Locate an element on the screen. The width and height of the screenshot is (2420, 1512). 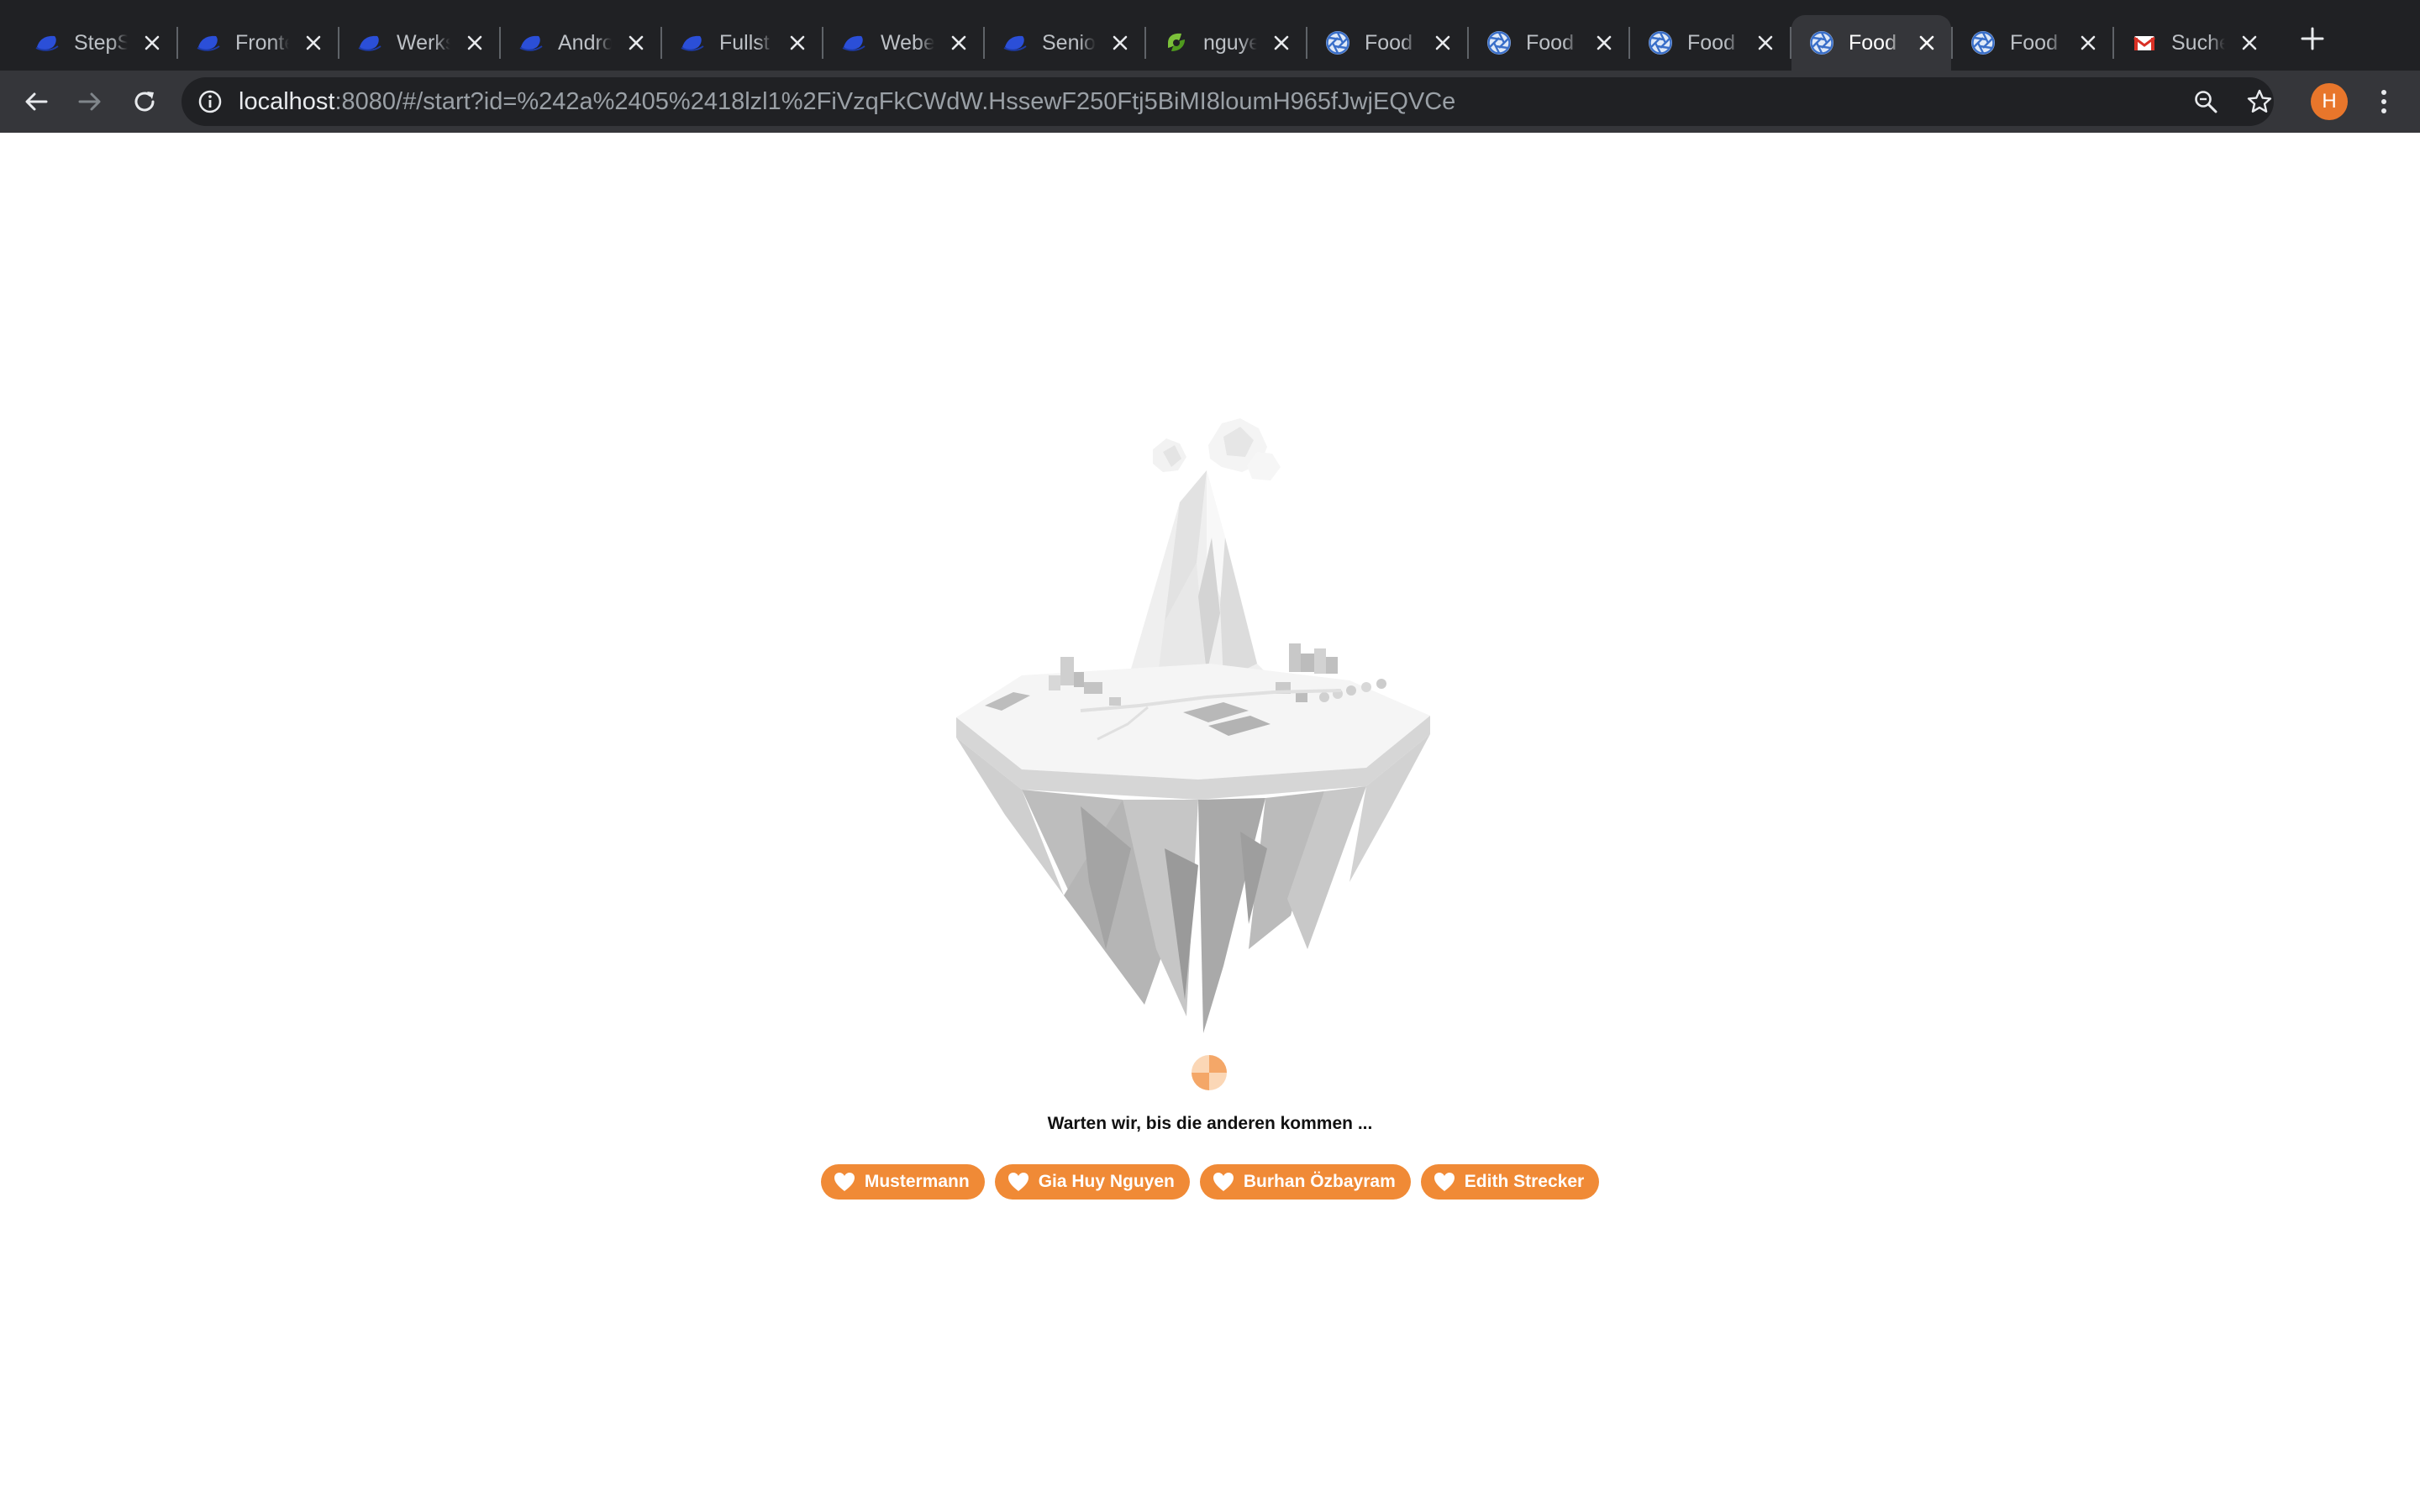
player-name: Burhan Özbayram is located at coordinates (1319, 1181).